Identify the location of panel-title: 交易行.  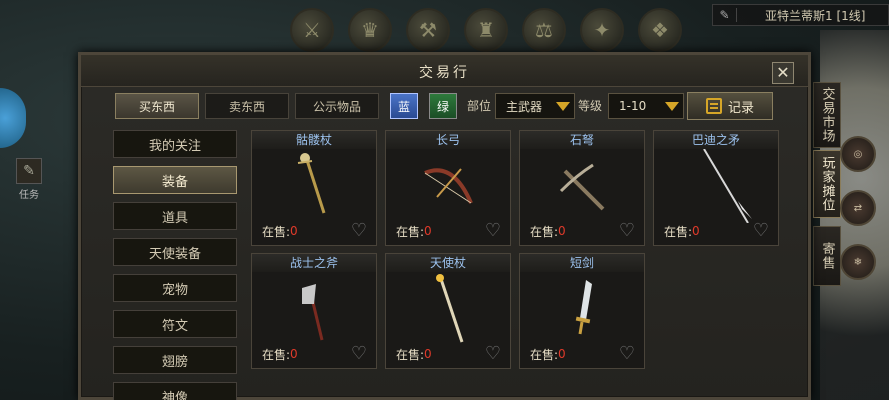
(444, 73).